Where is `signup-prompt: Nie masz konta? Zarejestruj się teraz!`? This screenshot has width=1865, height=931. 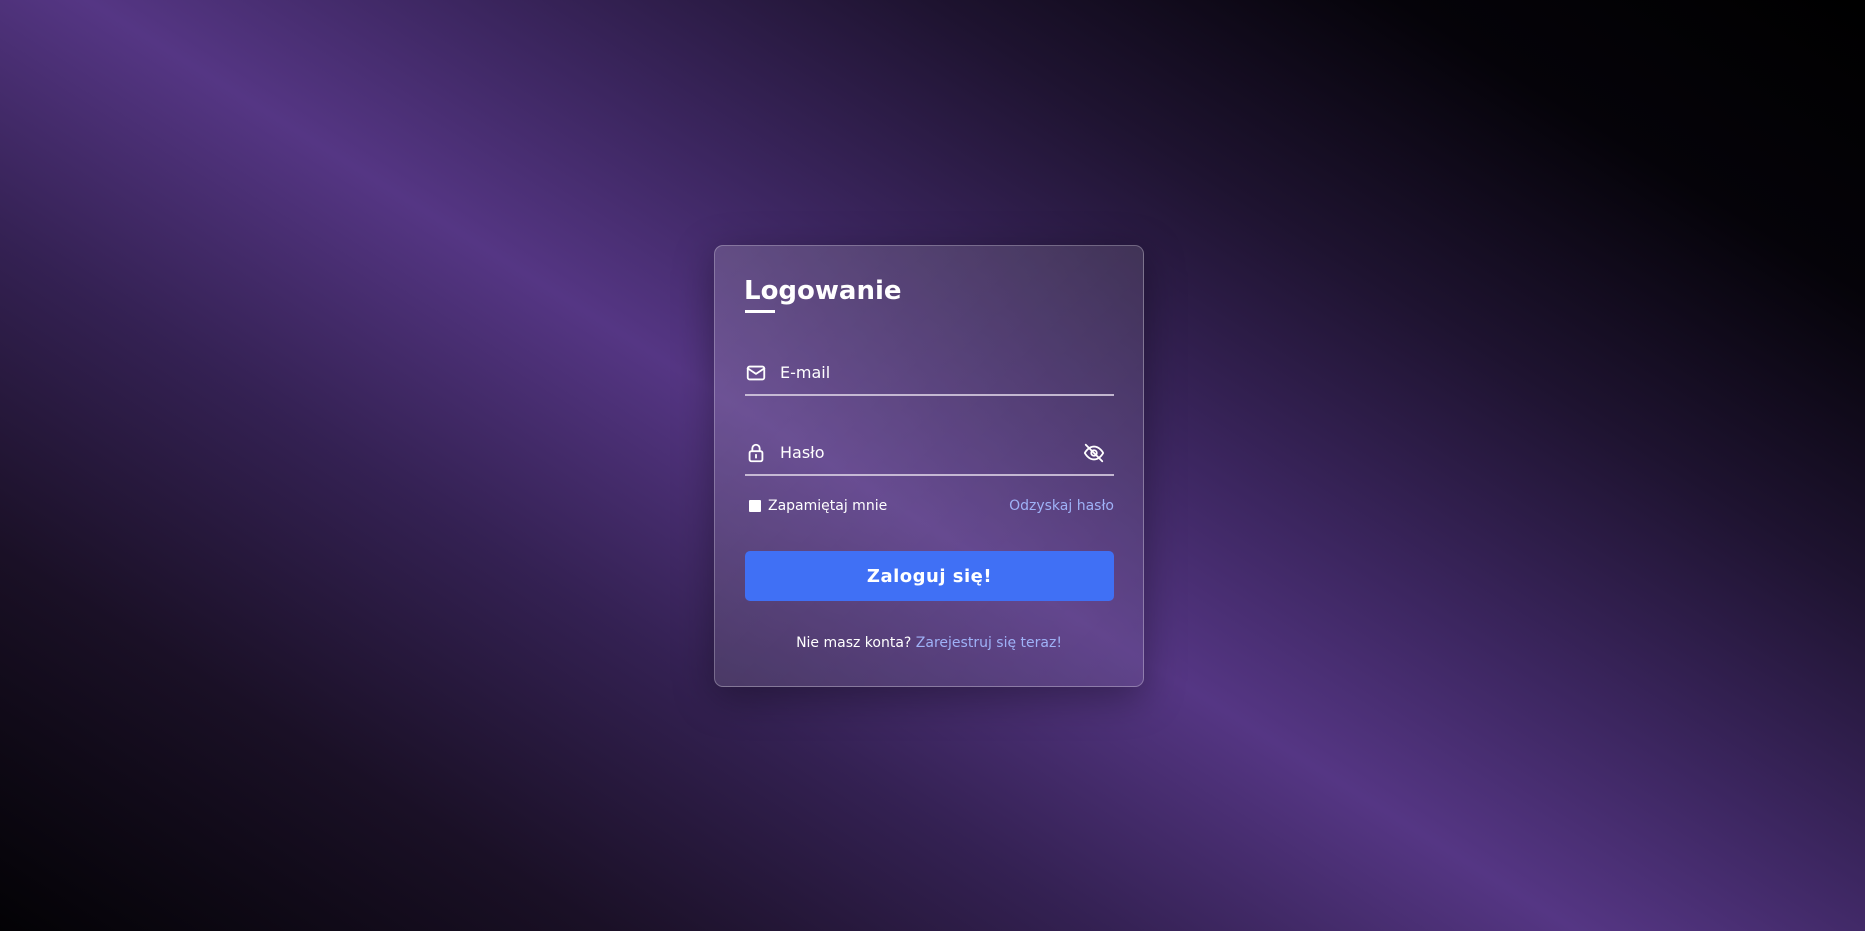 signup-prompt: Nie masz konta? Zarejestruj się teraz! is located at coordinates (929, 643).